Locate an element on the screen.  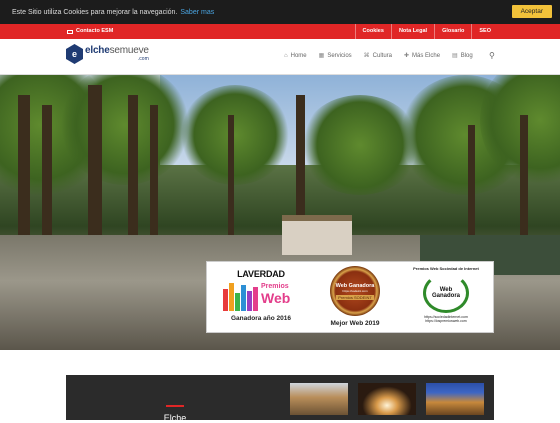
nav-label: Home is located at coordinates (298, 55).